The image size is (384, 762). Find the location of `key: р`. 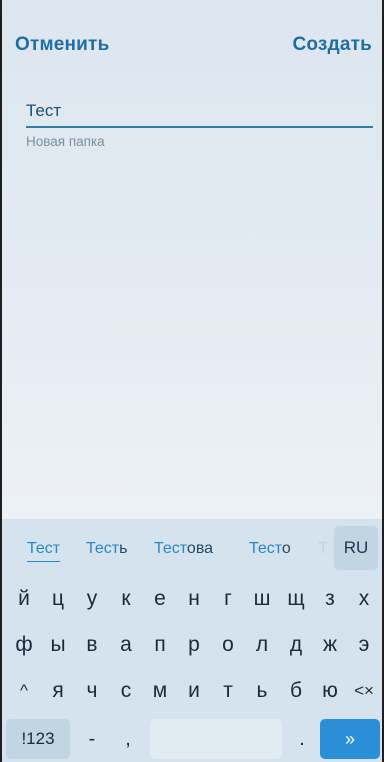

key: р is located at coordinates (194, 645).